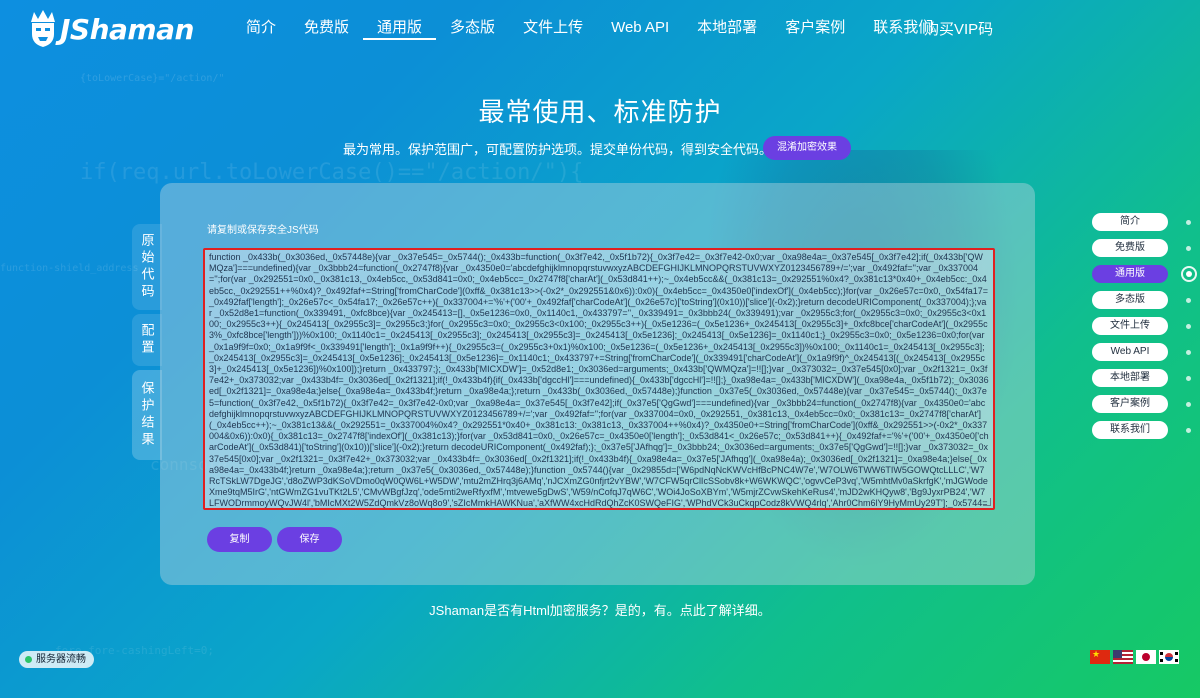 The width and height of the screenshot is (1200, 698). Describe the element at coordinates (807, 148) in the screenshot. I see `obfuscation-effect-button: 混淆加密效果` at that location.